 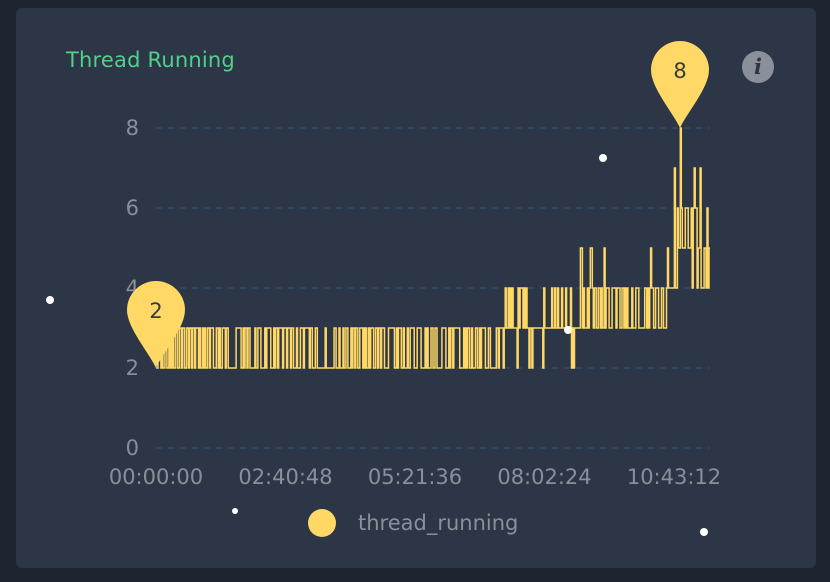 What do you see at coordinates (674, 477) in the screenshot?
I see `x-tick-label: 10:43:12` at bounding box center [674, 477].